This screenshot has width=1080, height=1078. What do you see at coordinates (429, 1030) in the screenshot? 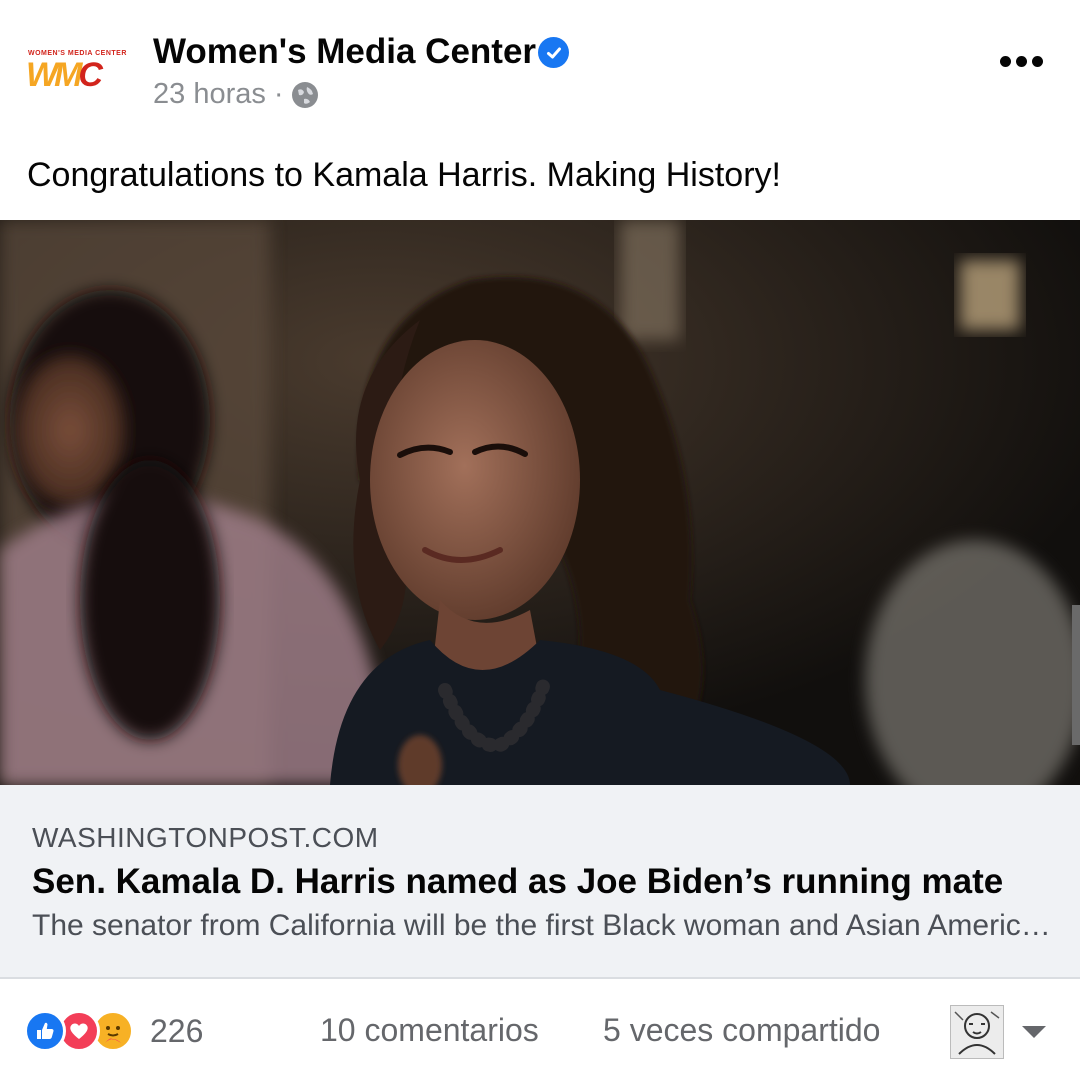
I see `comments-count-link: 10 comentarios` at bounding box center [429, 1030].